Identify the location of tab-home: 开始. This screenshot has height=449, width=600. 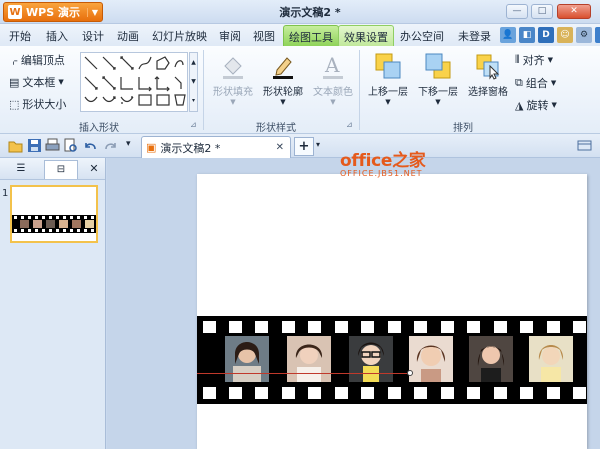
(20, 36).